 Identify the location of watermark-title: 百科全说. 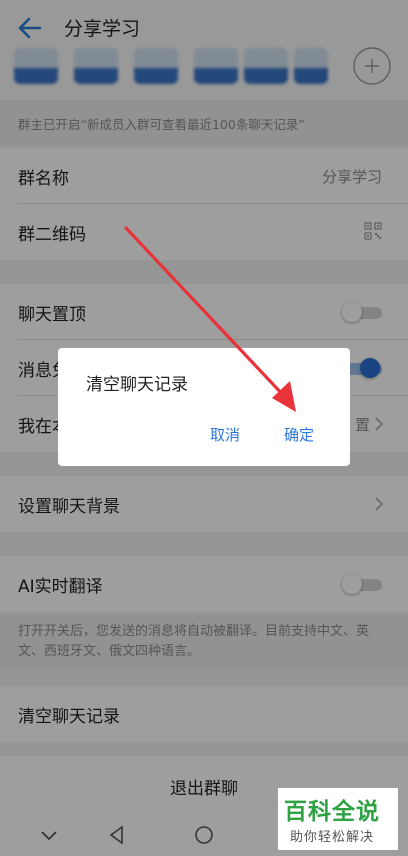
(332, 812).